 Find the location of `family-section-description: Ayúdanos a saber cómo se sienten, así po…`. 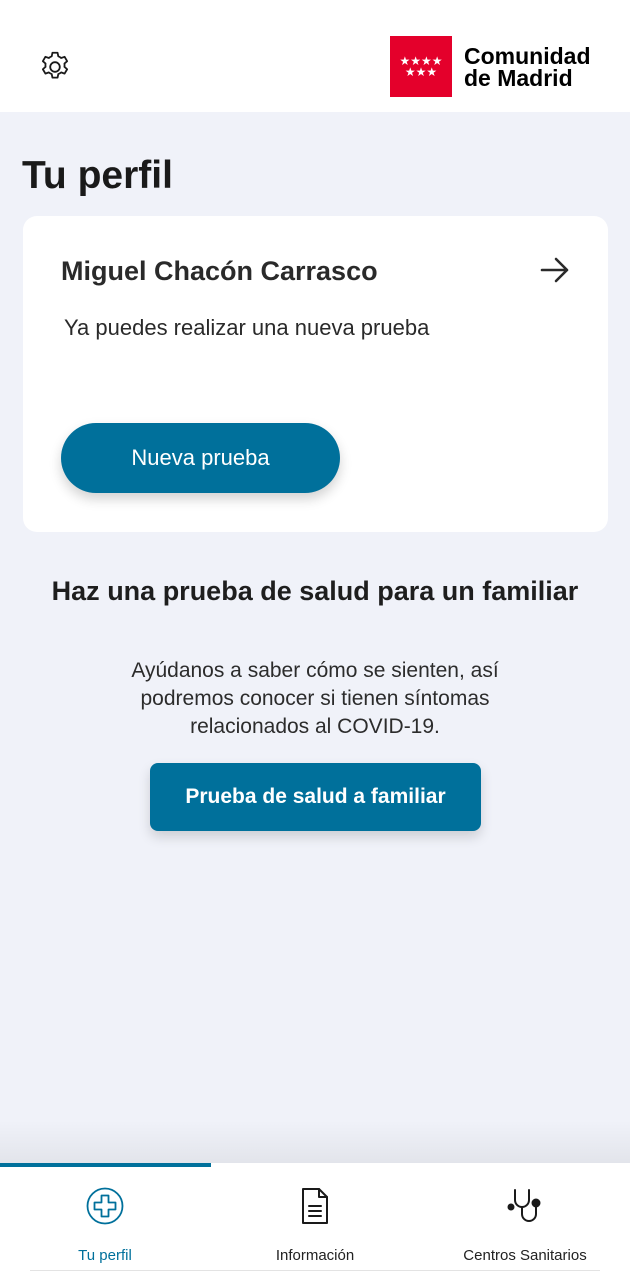

family-section-description: Ayúdanos a saber cómo se sienten, así po… is located at coordinates (315, 698).